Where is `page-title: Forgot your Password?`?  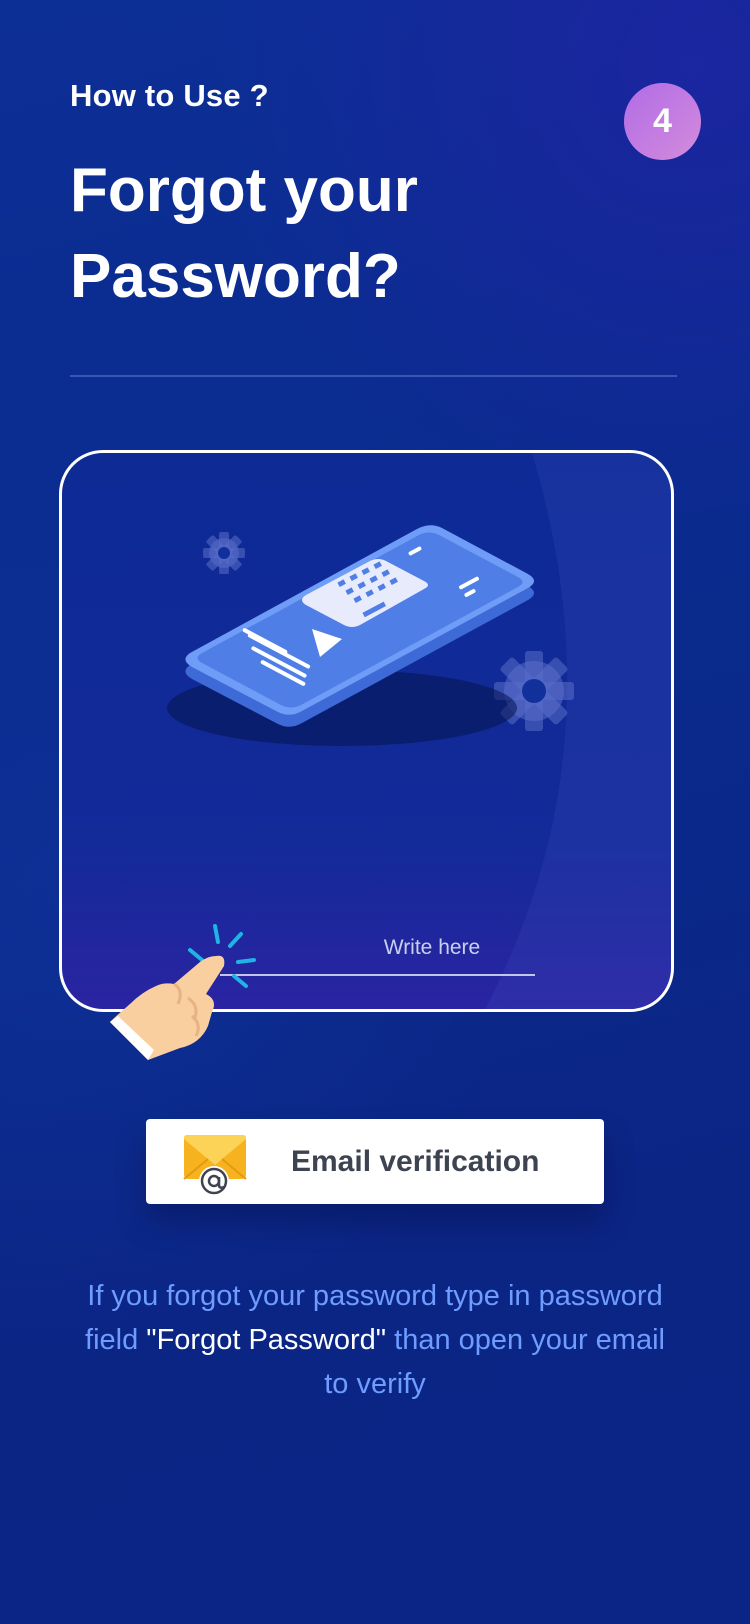 page-title: Forgot your Password? is located at coordinates (244, 233).